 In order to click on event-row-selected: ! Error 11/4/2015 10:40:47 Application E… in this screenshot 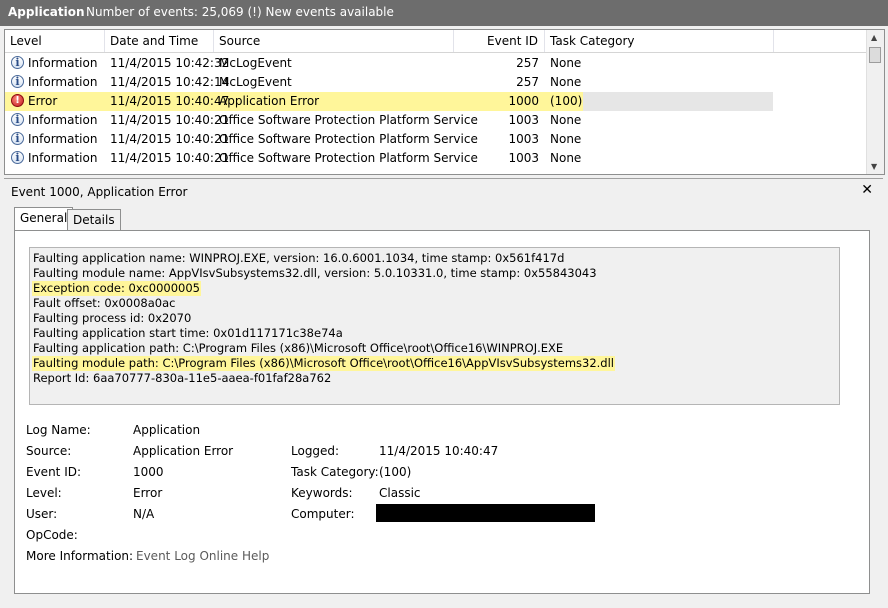, I will do `click(389, 101)`.